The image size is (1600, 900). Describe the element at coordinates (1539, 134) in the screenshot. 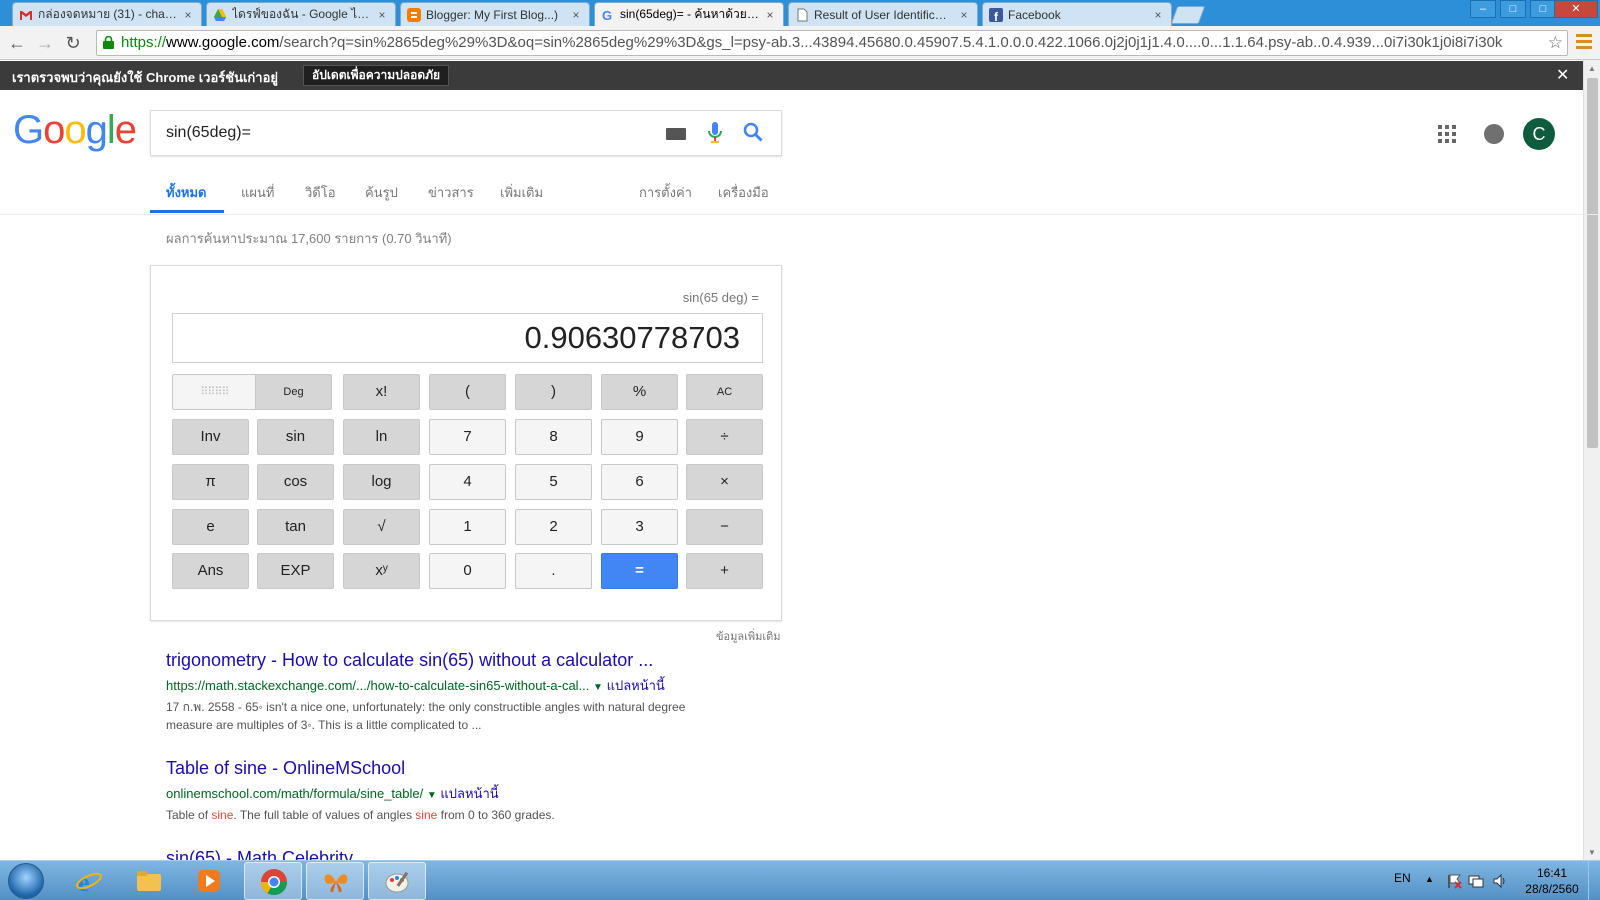

I see `avatar: C` at that location.